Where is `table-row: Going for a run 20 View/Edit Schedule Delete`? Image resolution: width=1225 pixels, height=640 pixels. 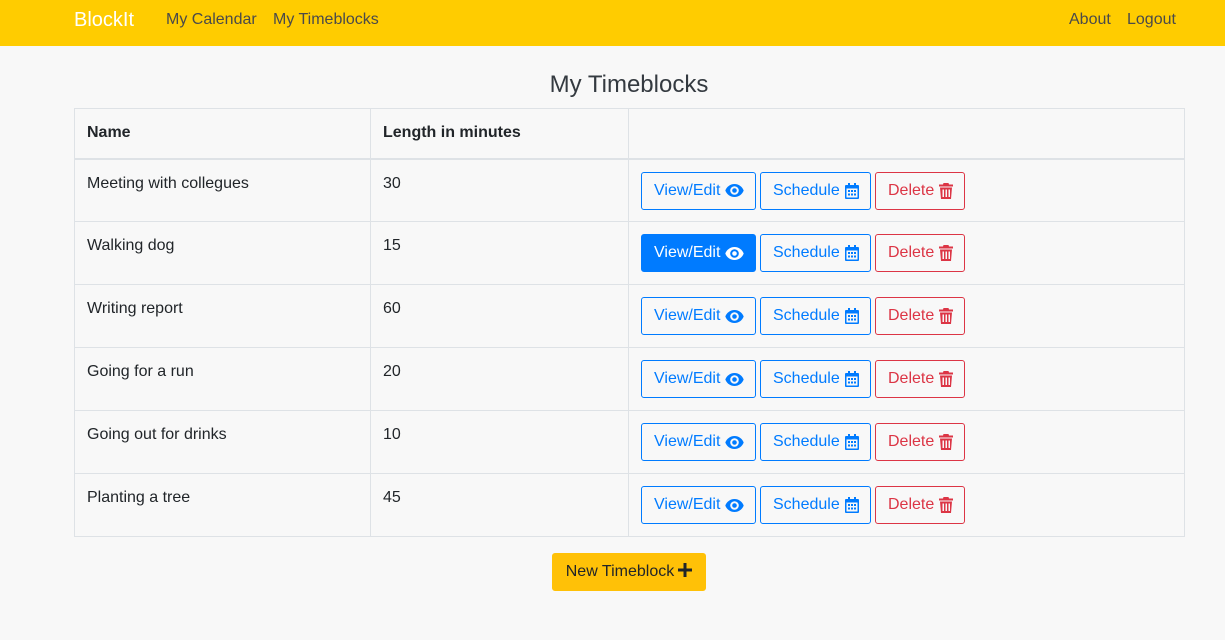 table-row: Going for a run 20 View/Edit Schedule Delete is located at coordinates (629, 379).